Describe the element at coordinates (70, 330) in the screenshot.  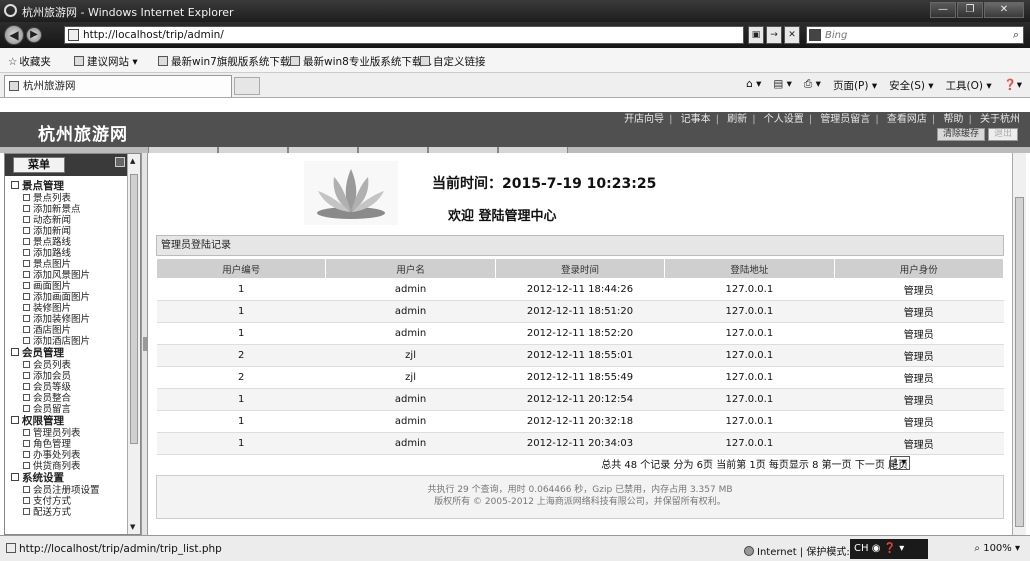
I see `menu-item: 酒店图片` at that location.